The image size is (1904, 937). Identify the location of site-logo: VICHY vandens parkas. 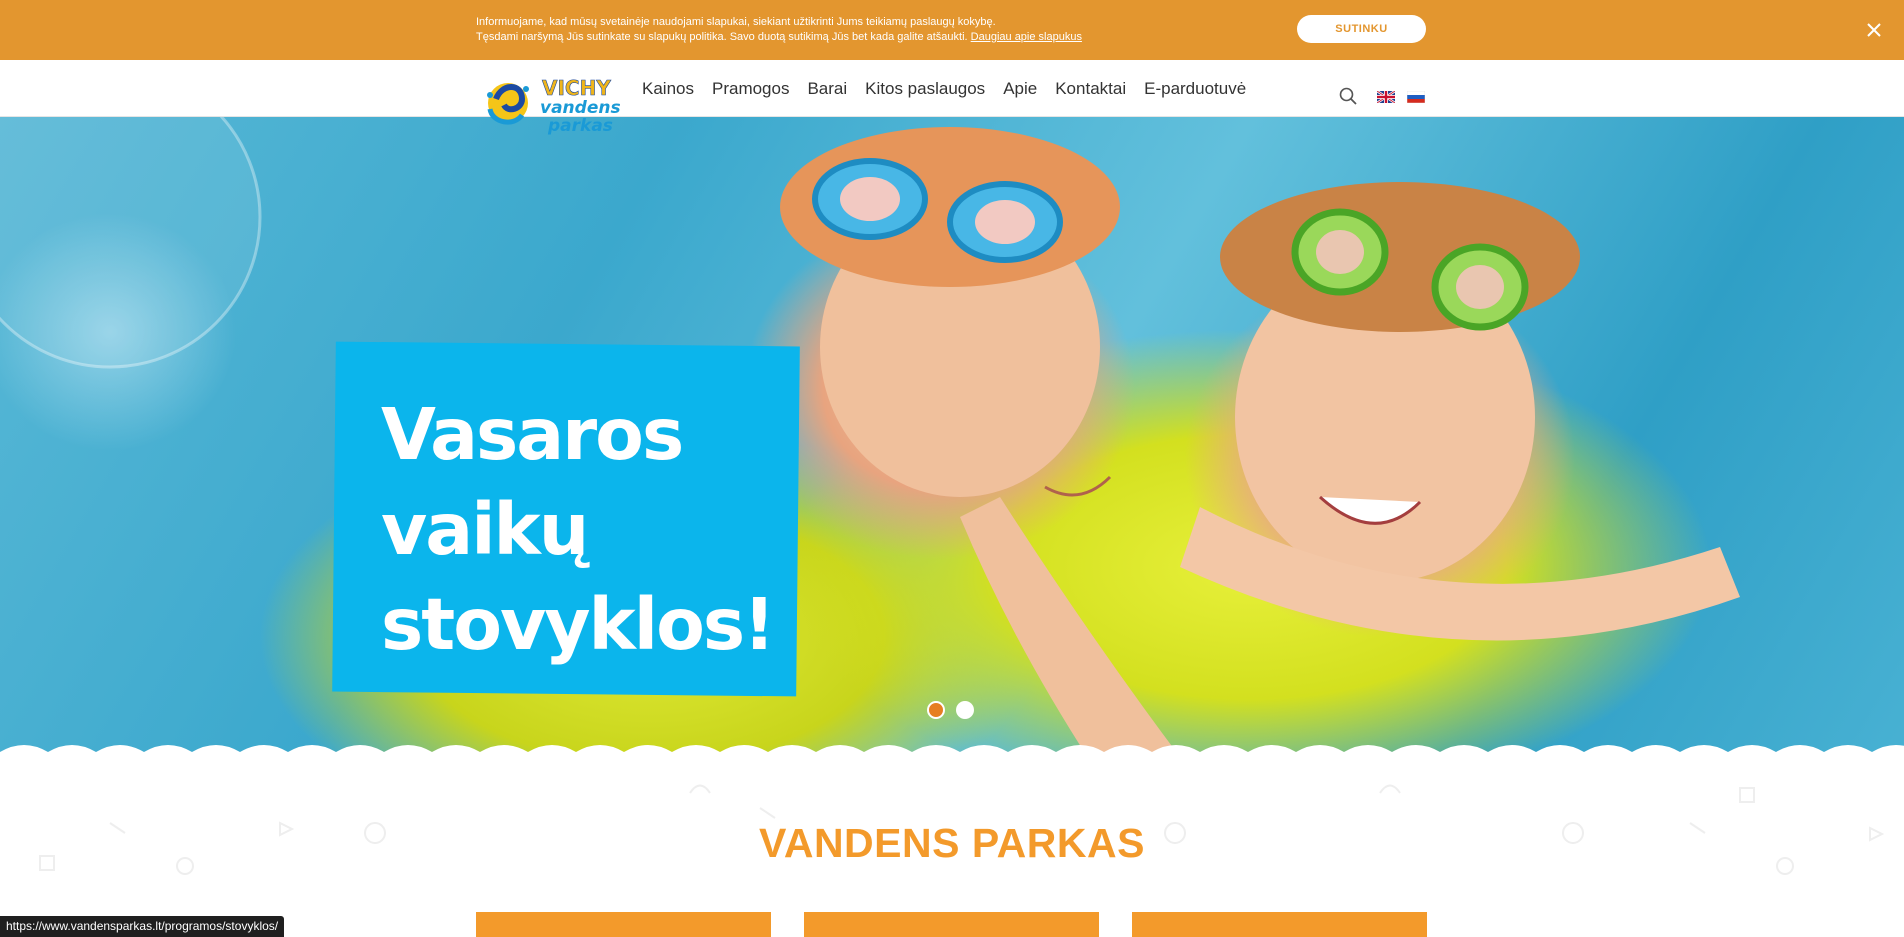
(553, 108).